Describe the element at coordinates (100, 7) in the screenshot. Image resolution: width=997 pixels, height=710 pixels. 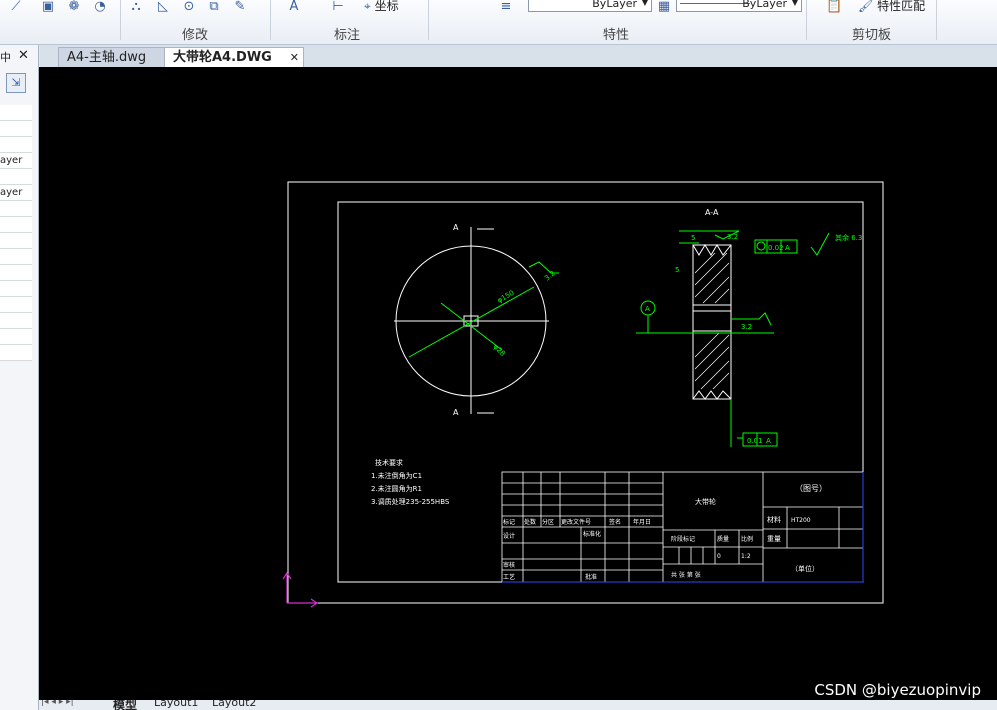
I see `rotate-tool-icon: ◔` at that location.